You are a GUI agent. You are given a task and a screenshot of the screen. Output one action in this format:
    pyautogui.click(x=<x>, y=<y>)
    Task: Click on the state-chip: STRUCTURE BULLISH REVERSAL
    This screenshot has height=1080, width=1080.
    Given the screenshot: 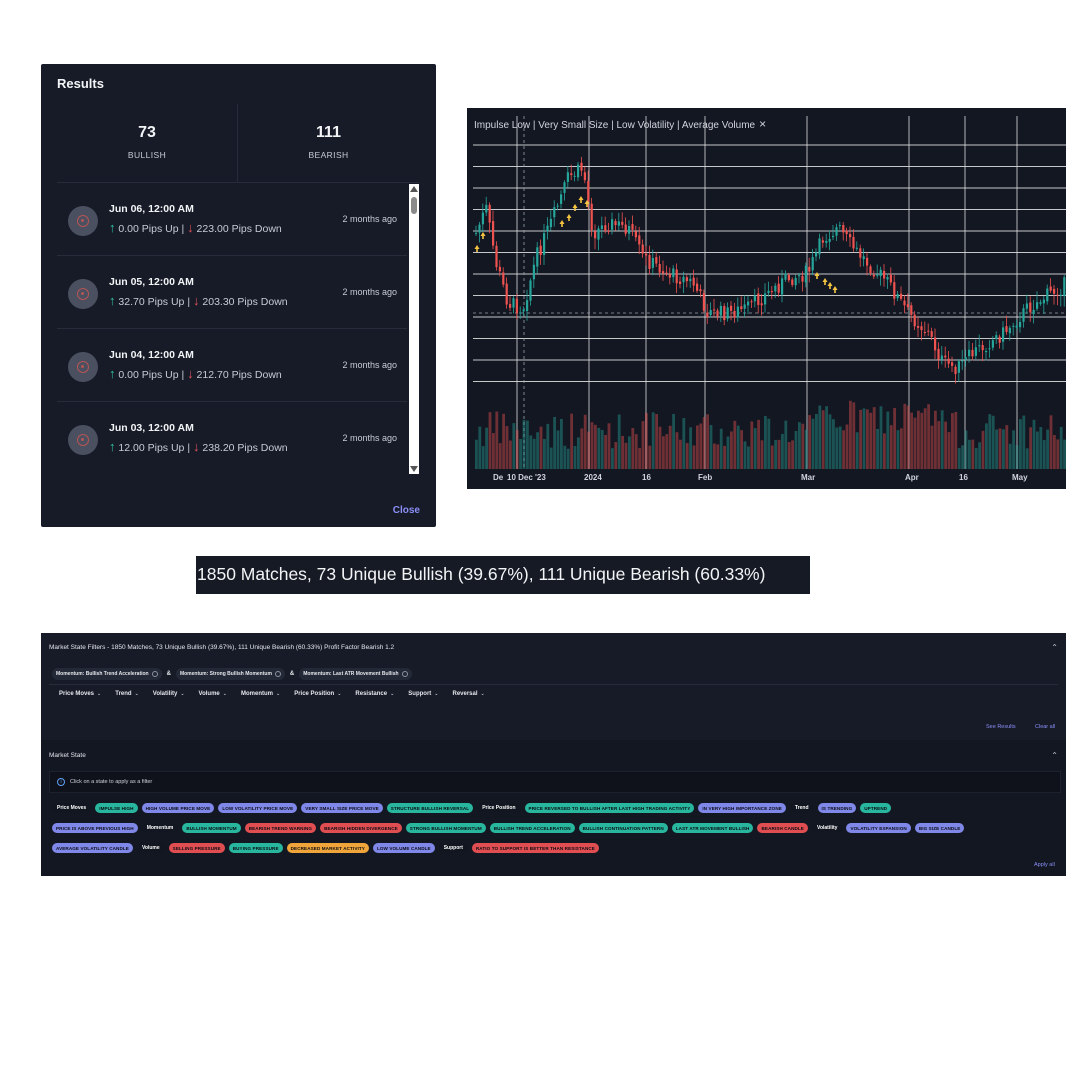 What is the action you would take?
    pyautogui.click(x=430, y=808)
    